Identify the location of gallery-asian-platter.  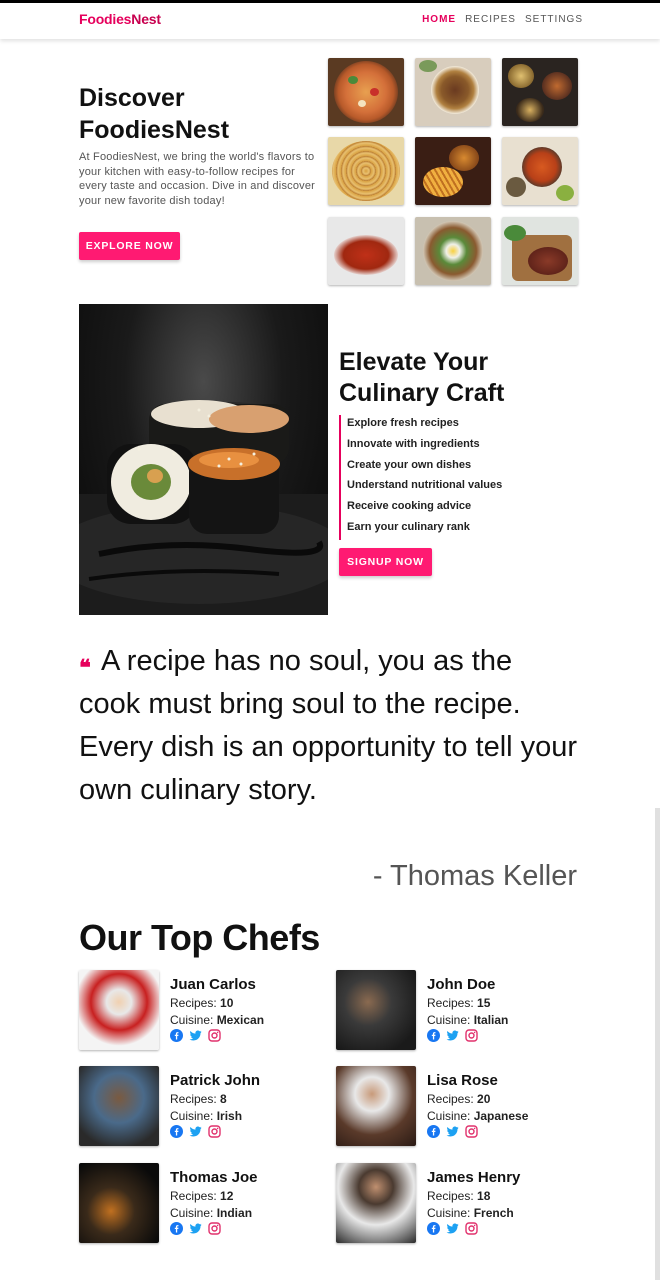
(540, 92).